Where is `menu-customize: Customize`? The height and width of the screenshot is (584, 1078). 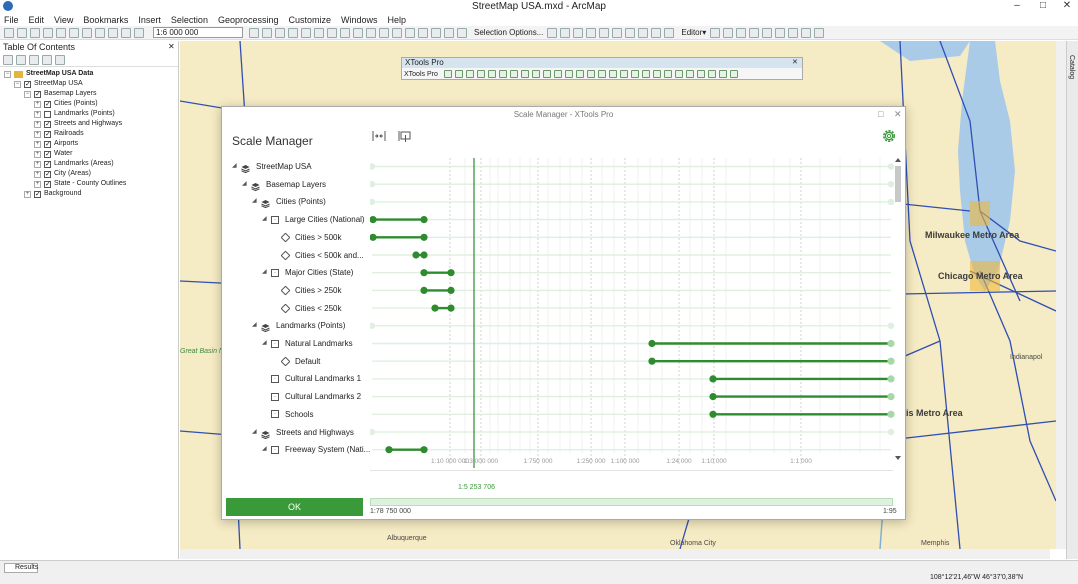 menu-customize: Customize is located at coordinates (310, 20).